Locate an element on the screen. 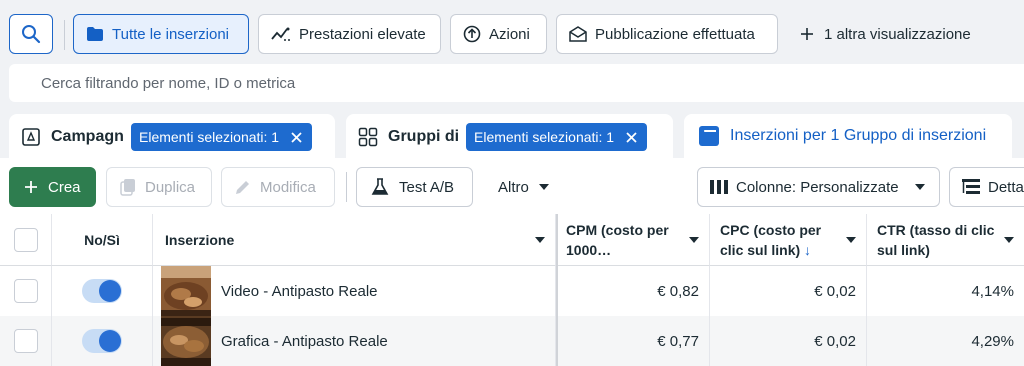  row-name-cell: Video - Antipasto Reale is located at coordinates (354, 291).